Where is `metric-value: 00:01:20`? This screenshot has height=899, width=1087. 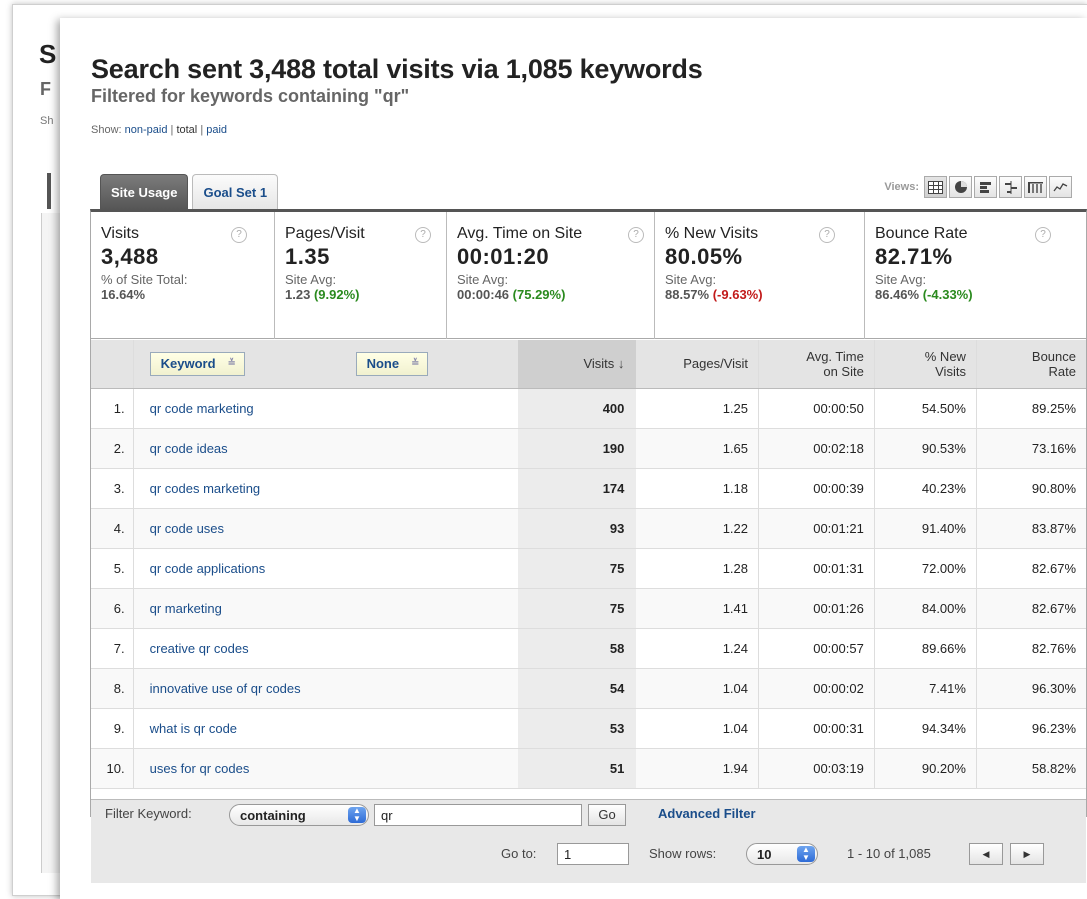
metric-value: 00:01:20 is located at coordinates (503, 256).